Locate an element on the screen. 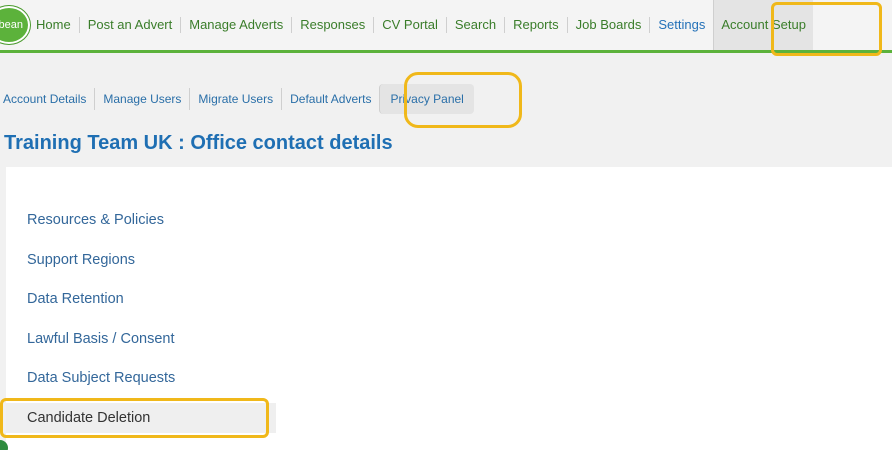 This screenshot has width=892, height=450. subnav-account-details: Account Details is located at coordinates (47, 99).